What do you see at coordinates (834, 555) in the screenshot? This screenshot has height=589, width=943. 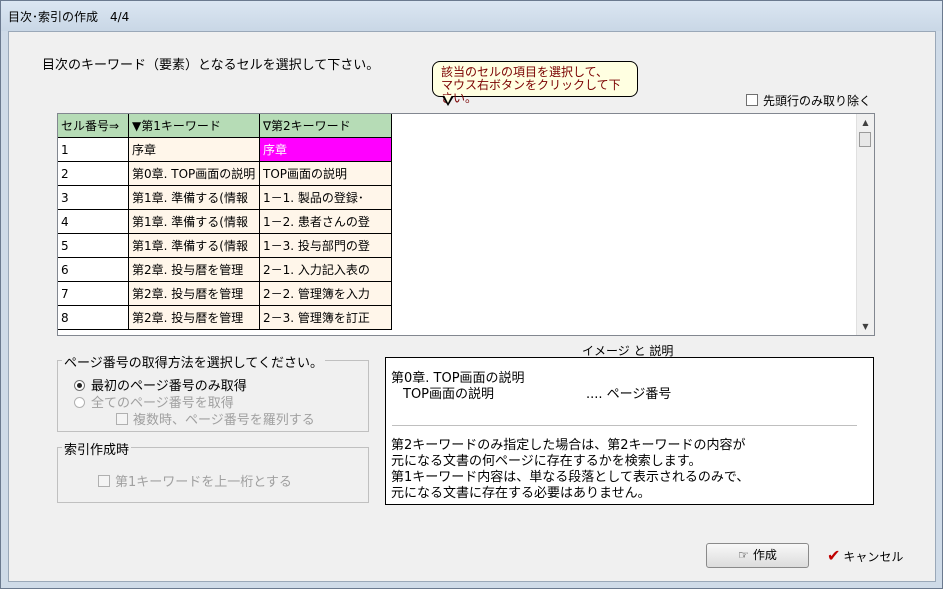 I see `checkmark-icon: ✔` at bounding box center [834, 555].